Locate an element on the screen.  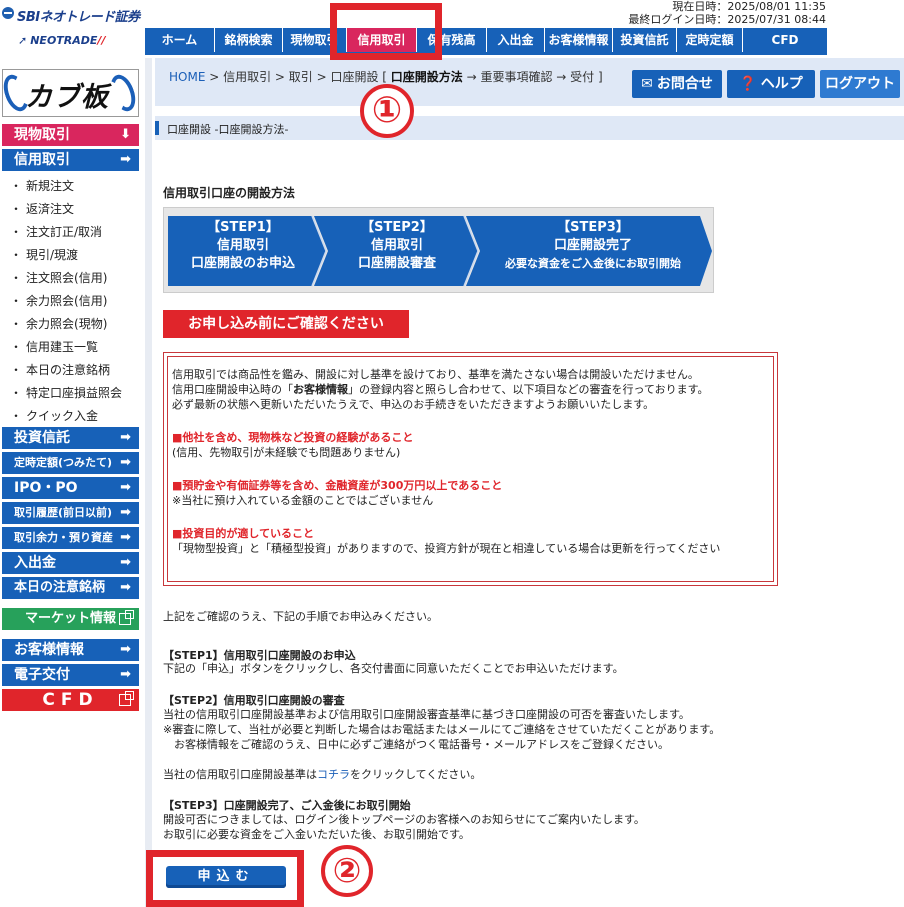
sidebar-sub-margin-power: 余力照会(信用) is located at coordinates (58, 300).